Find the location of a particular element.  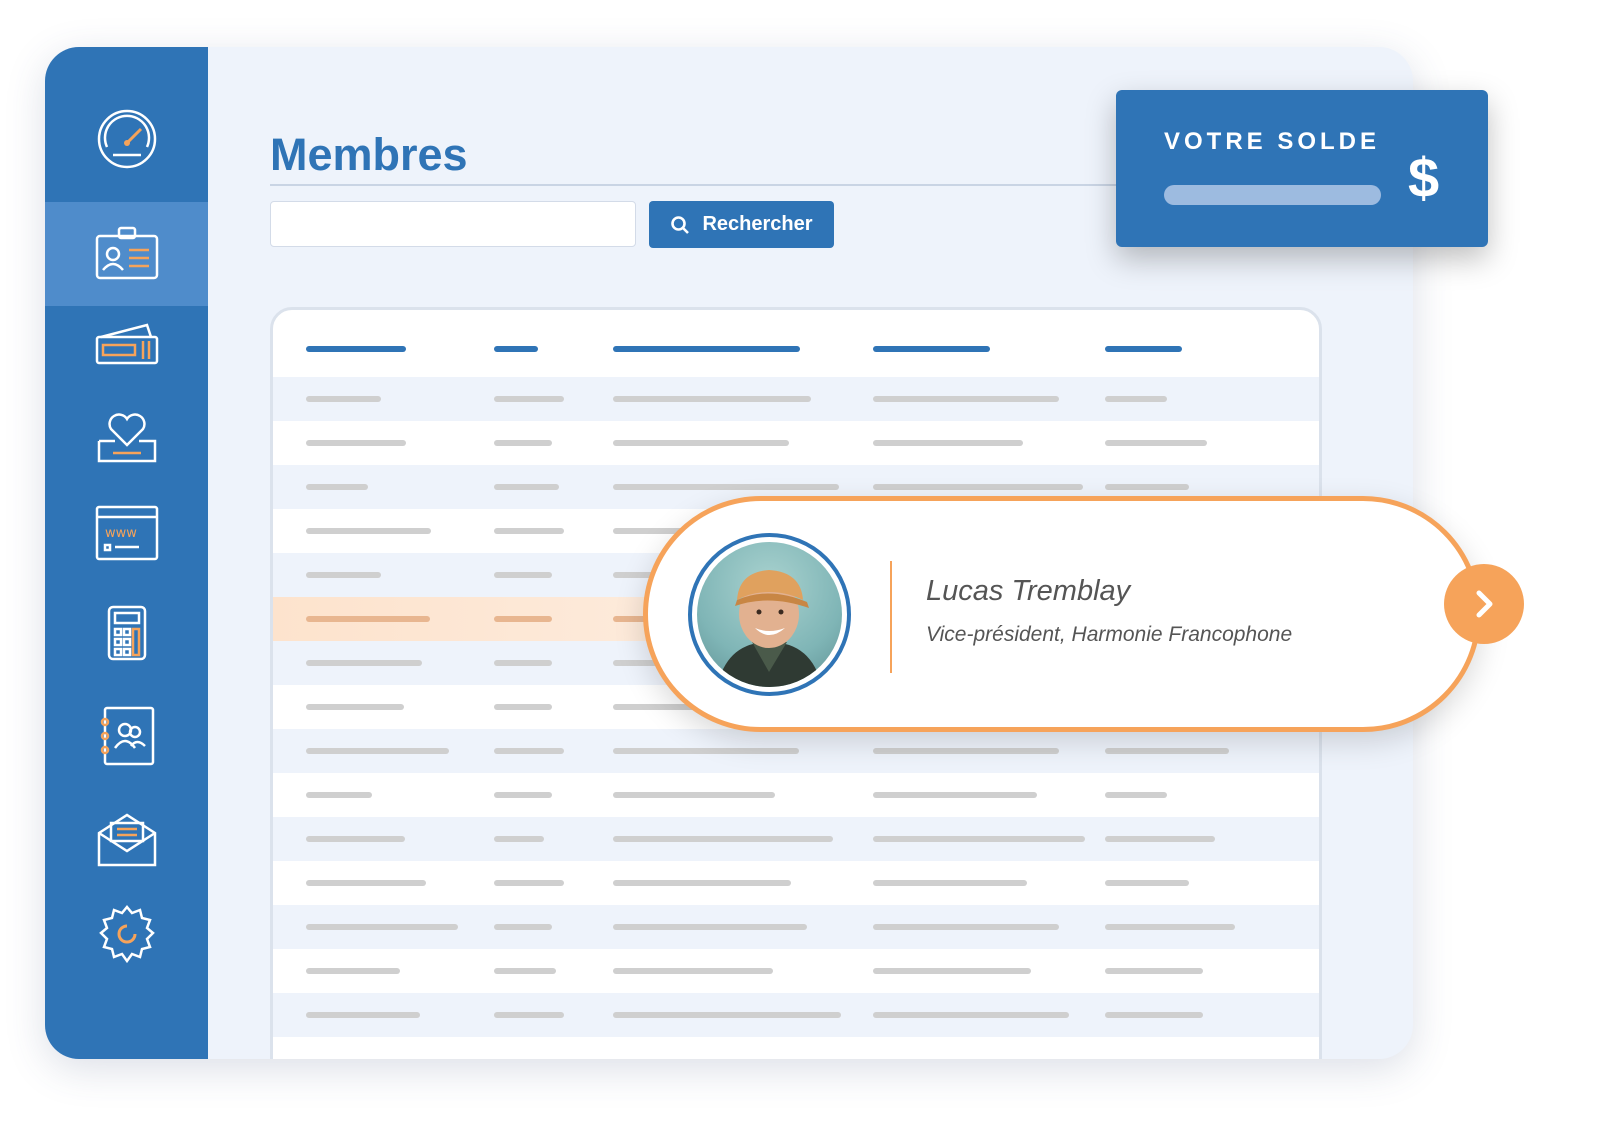

sidebar-item-settings is located at coordinates (126, 935).